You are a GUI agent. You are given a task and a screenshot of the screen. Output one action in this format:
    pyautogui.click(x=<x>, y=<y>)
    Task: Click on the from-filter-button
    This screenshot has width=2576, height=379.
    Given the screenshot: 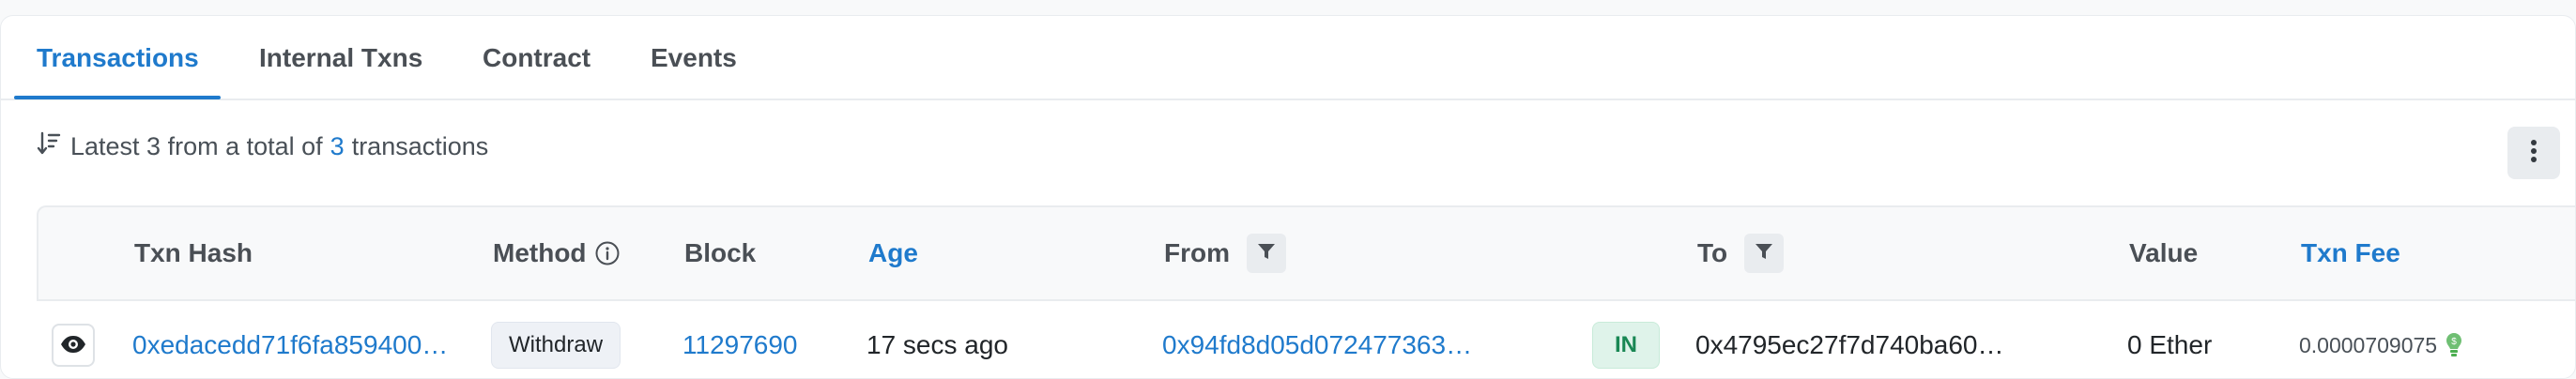 What is the action you would take?
    pyautogui.click(x=1266, y=253)
    